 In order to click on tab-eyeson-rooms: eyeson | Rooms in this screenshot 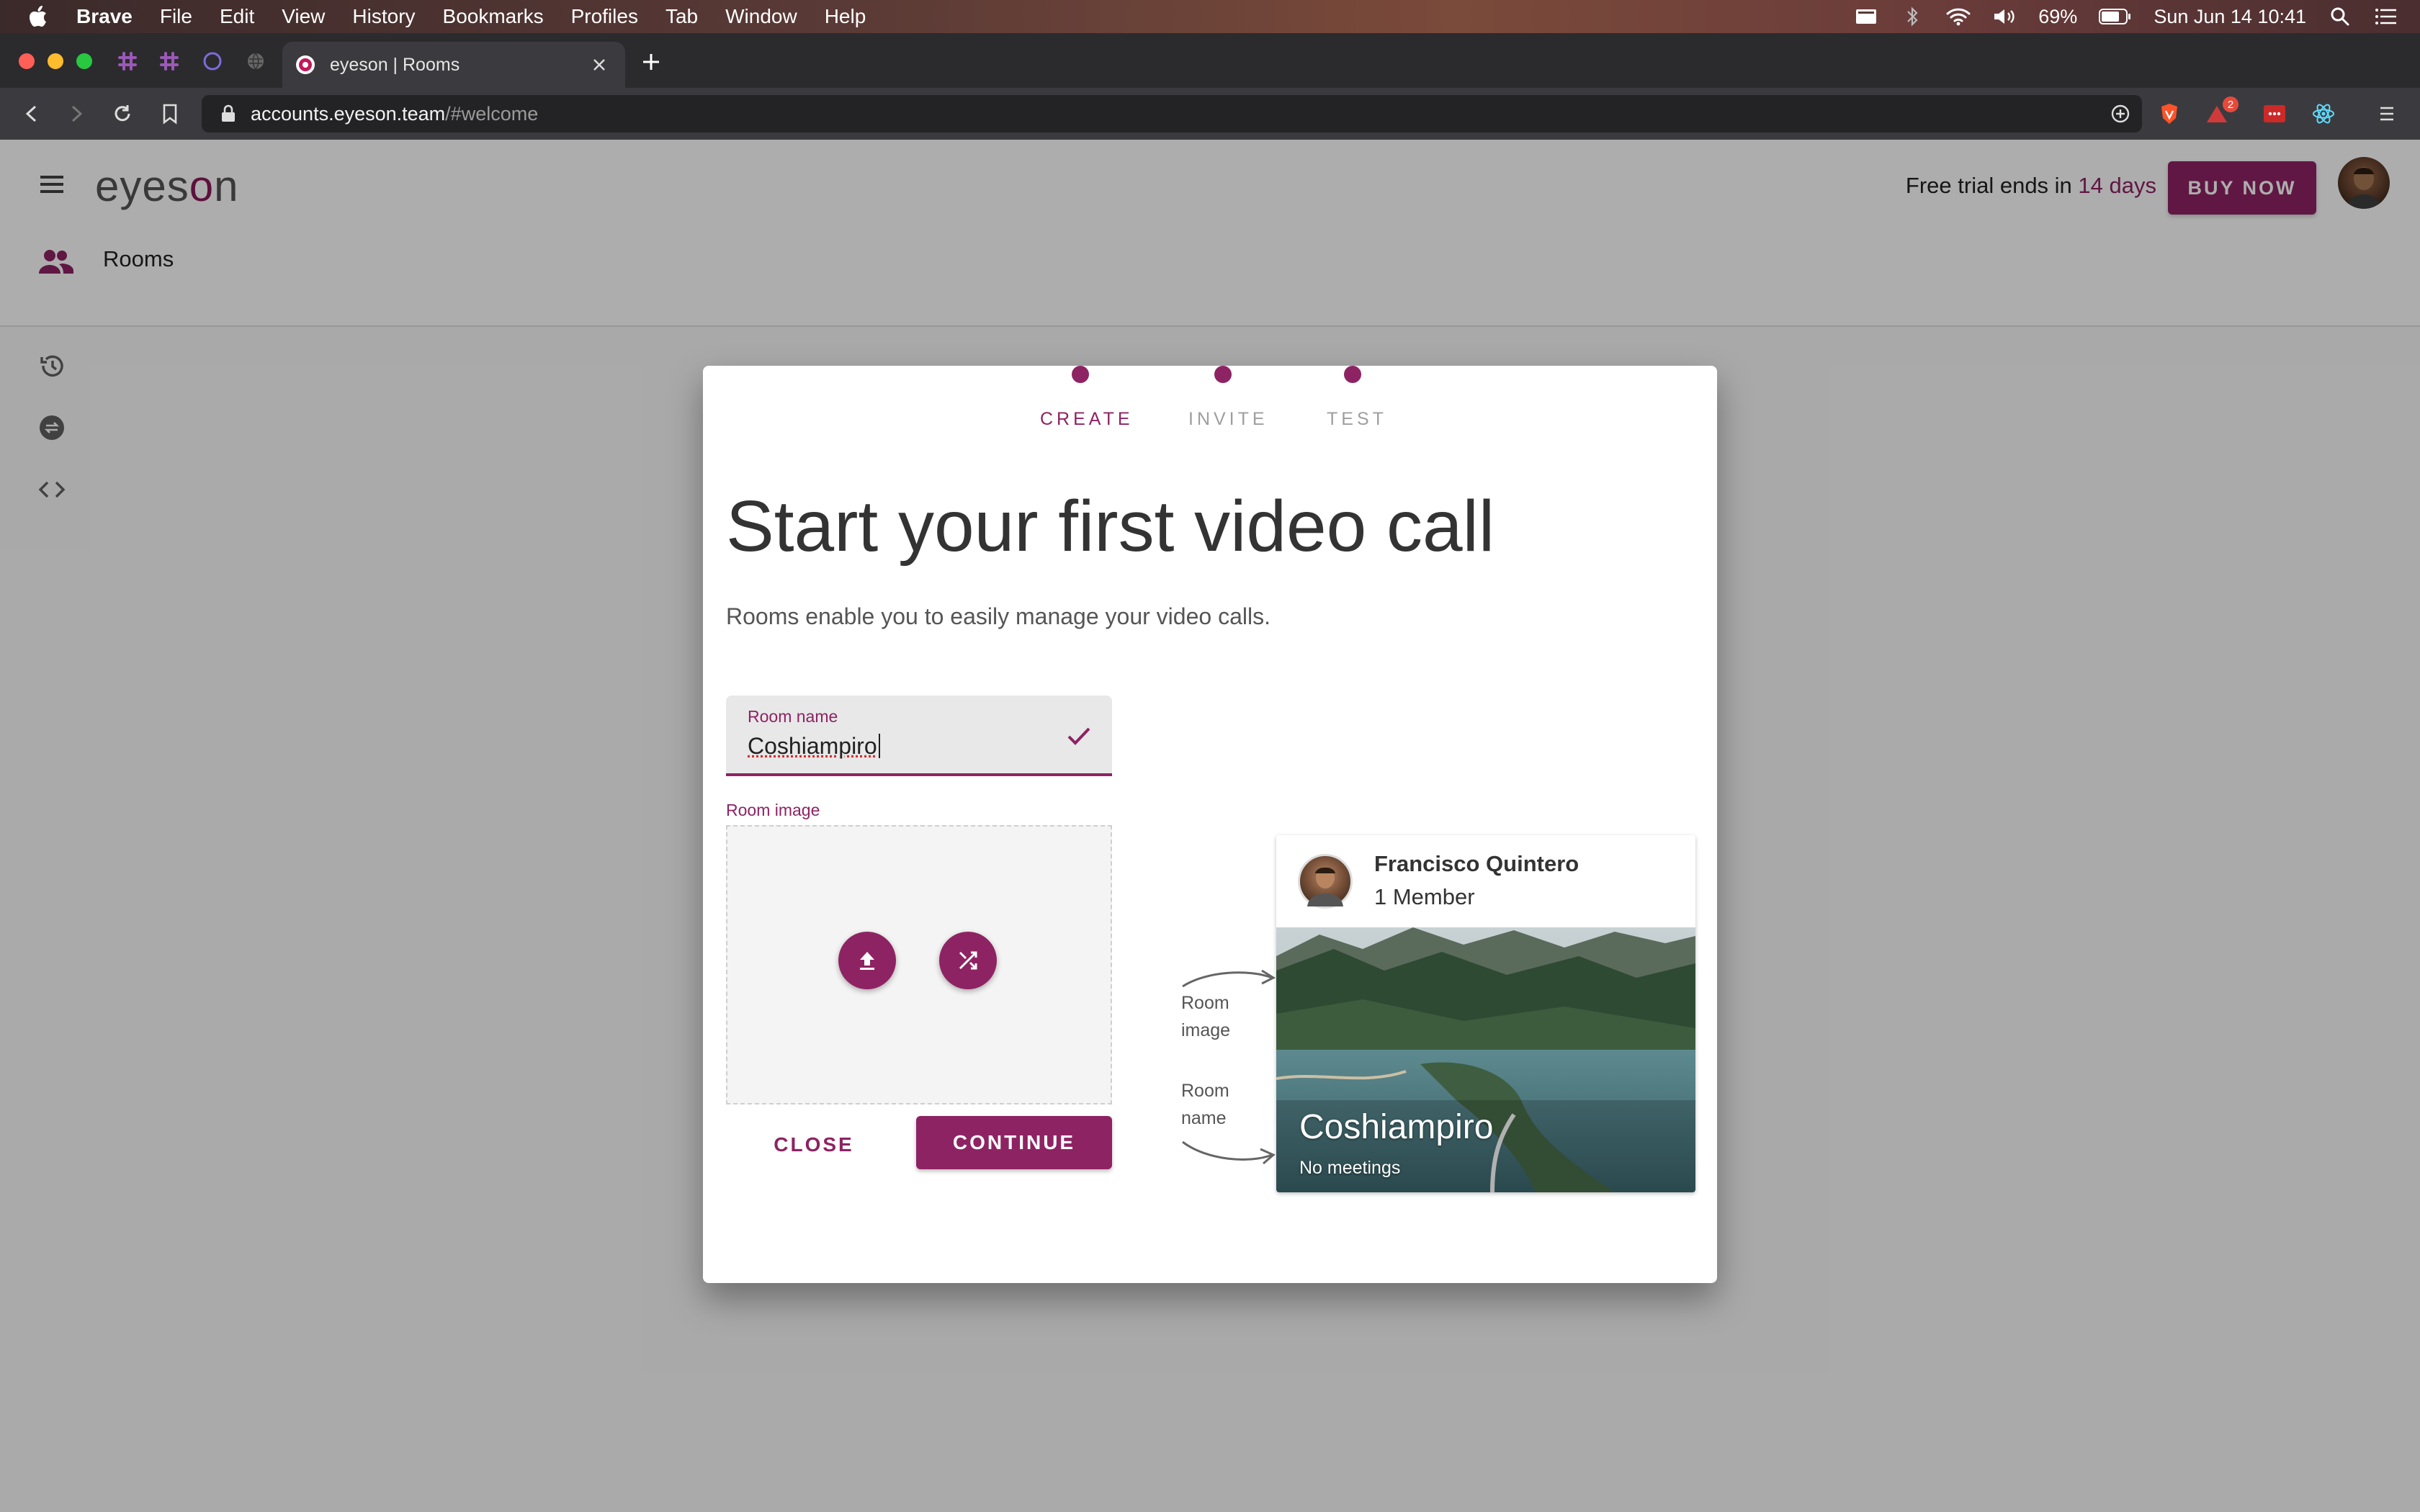, I will do `click(453, 65)`.